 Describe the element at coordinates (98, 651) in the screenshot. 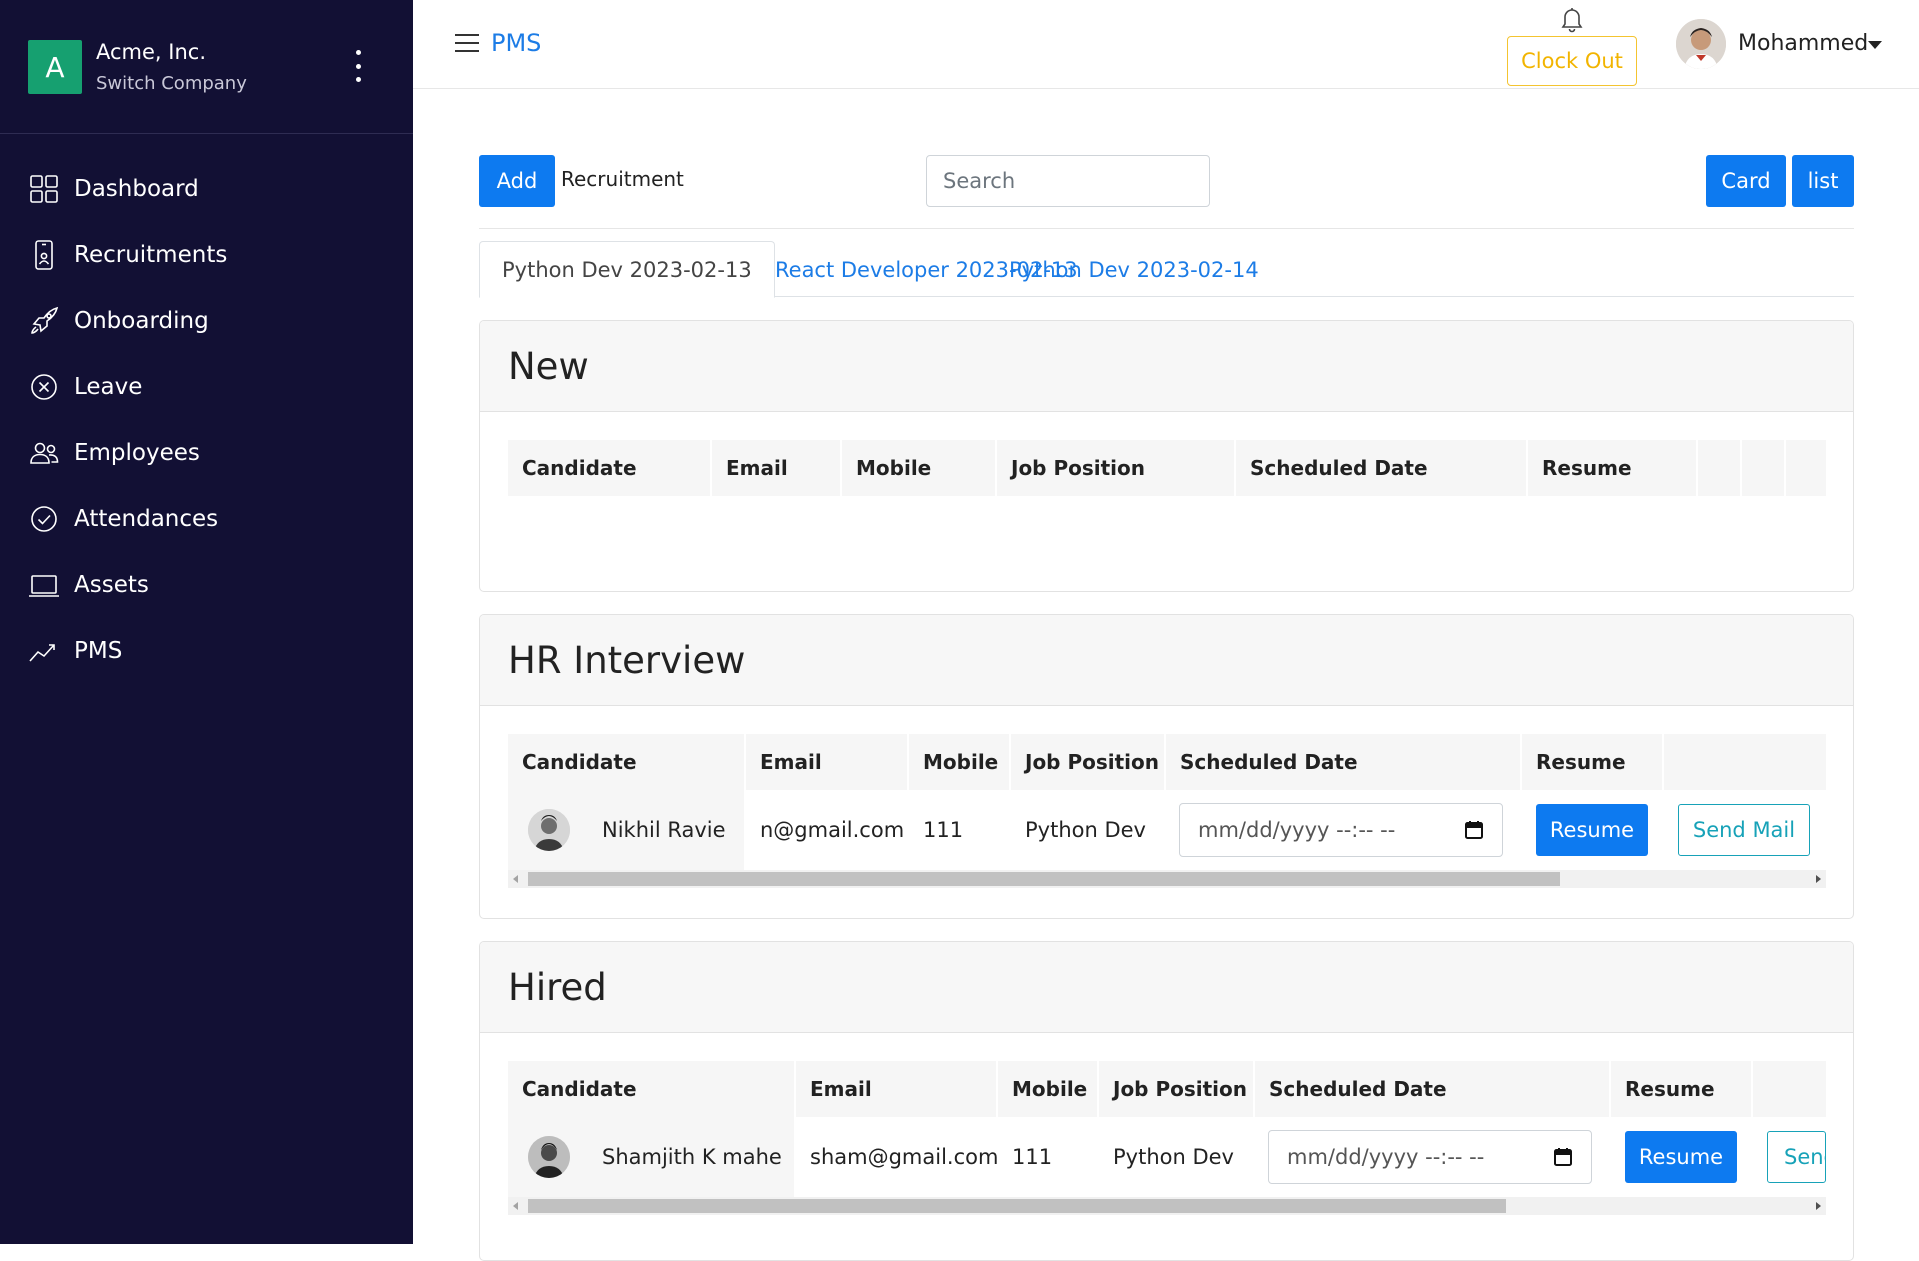

I see `sidebar-item-label: PMS` at that location.